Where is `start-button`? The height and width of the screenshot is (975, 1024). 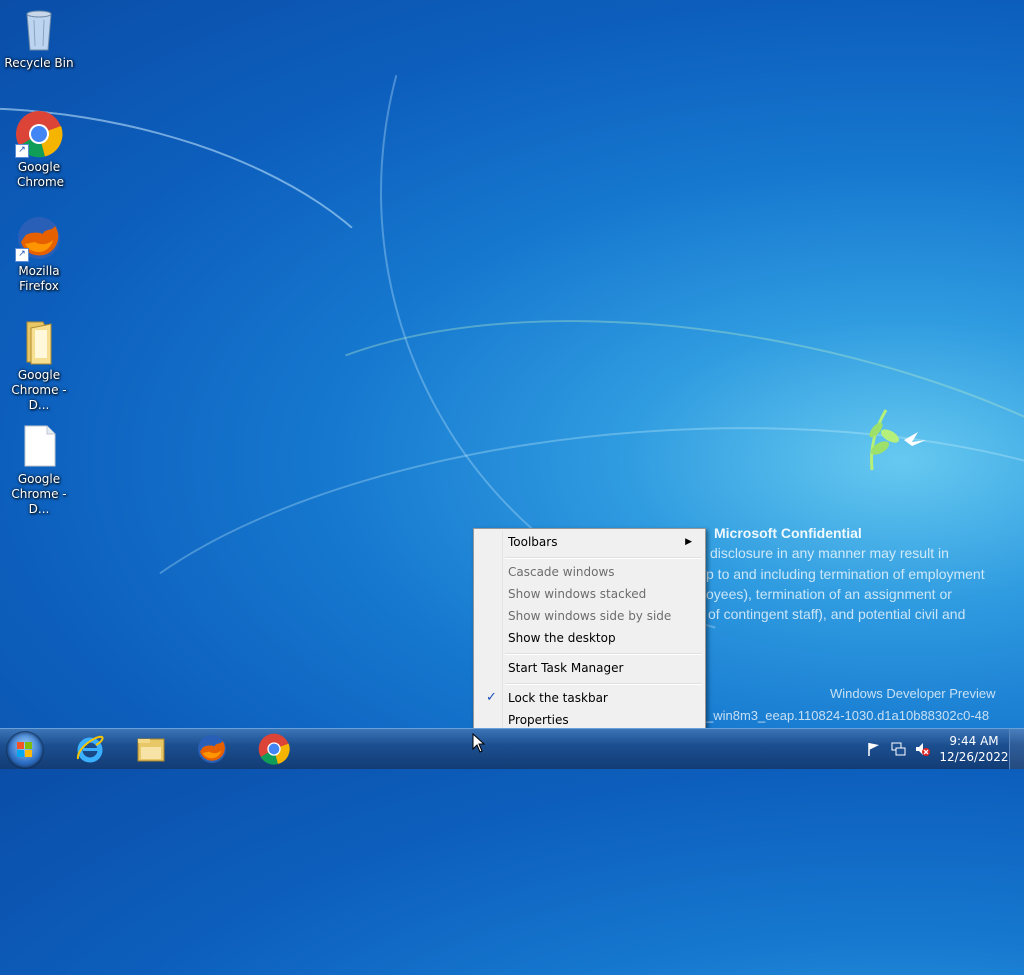 start-button is located at coordinates (25, 750).